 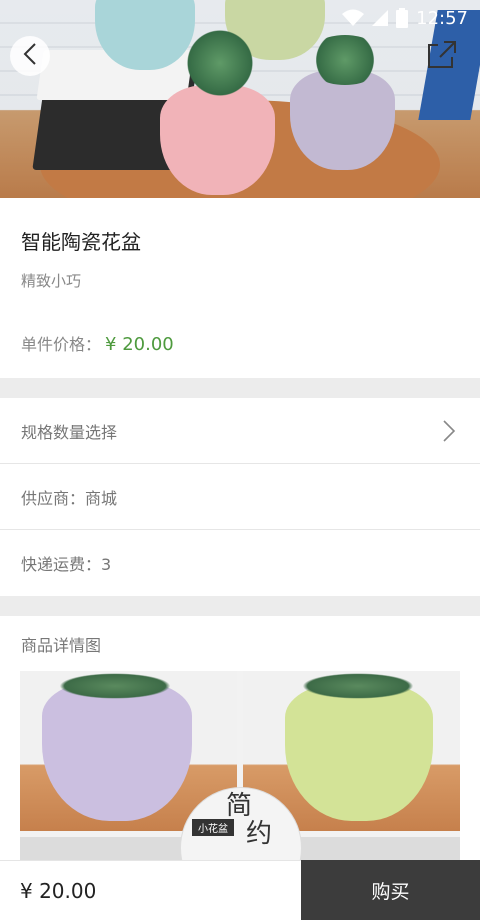 What do you see at coordinates (390, 890) in the screenshot?
I see `buy-button: 购买` at bounding box center [390, 890].